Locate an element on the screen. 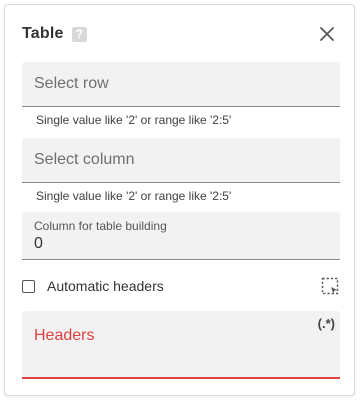  headers-input: Headers (.*) is located at coordinates (181, 345).